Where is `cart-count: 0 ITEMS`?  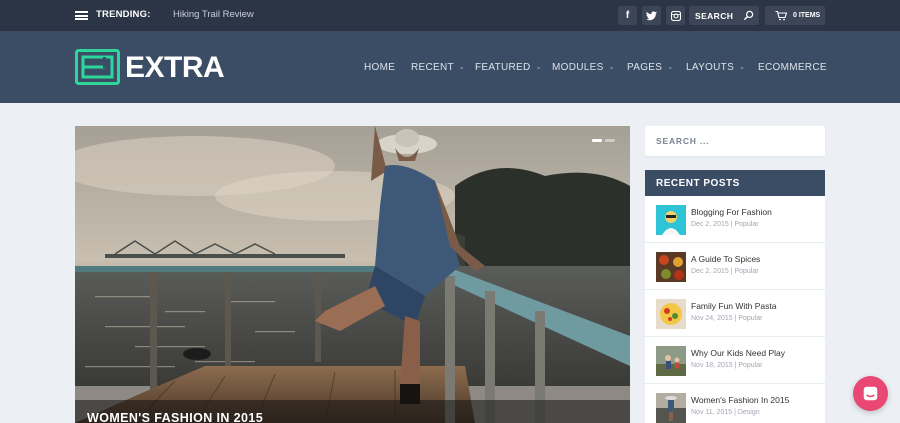 cart-count: 0 ITEMS is located at coordinates (807, 15).